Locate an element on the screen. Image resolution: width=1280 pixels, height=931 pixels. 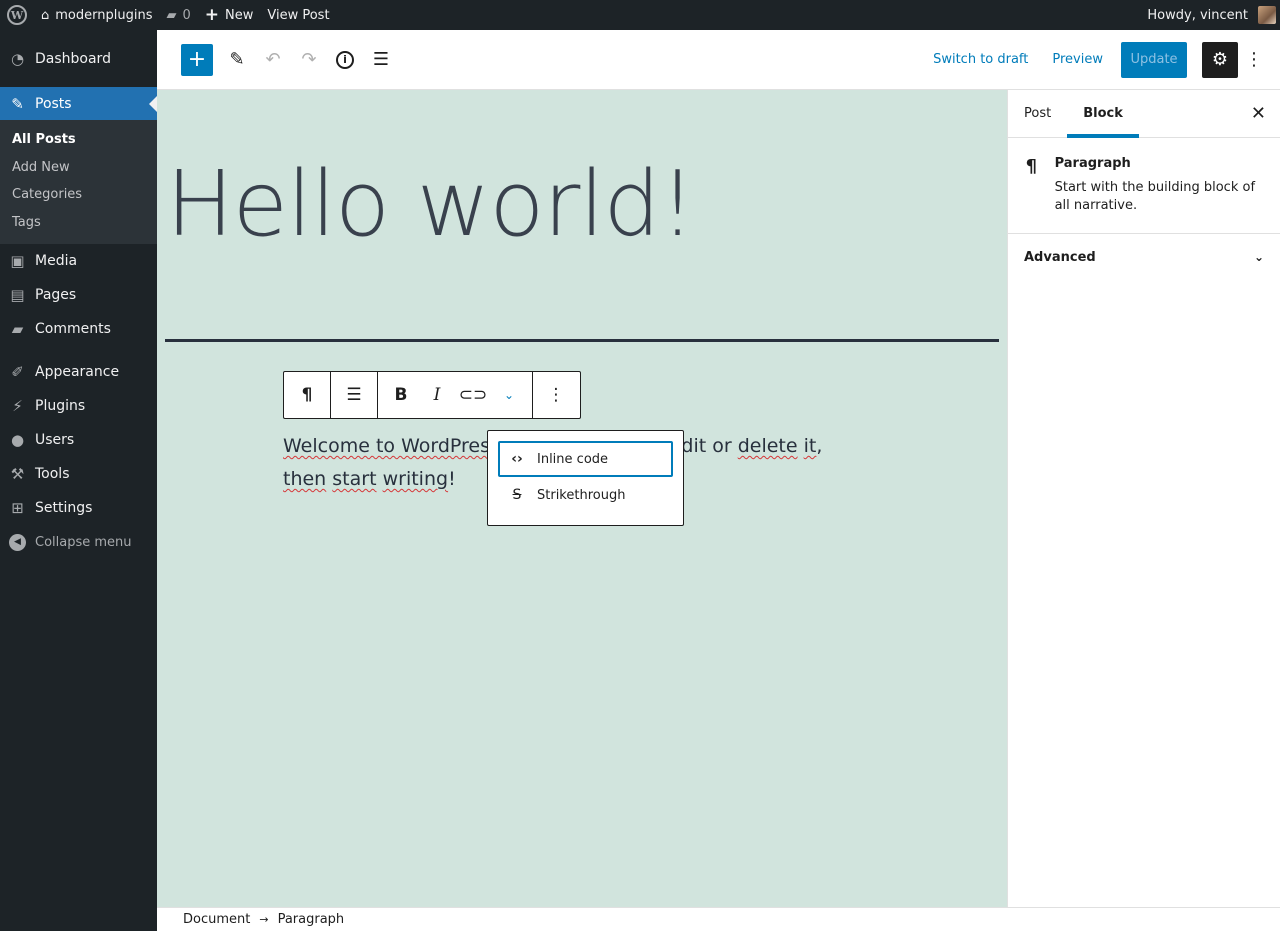
sidebar-tabs: Post Block ✕ is located at coordinates (1144, 114).